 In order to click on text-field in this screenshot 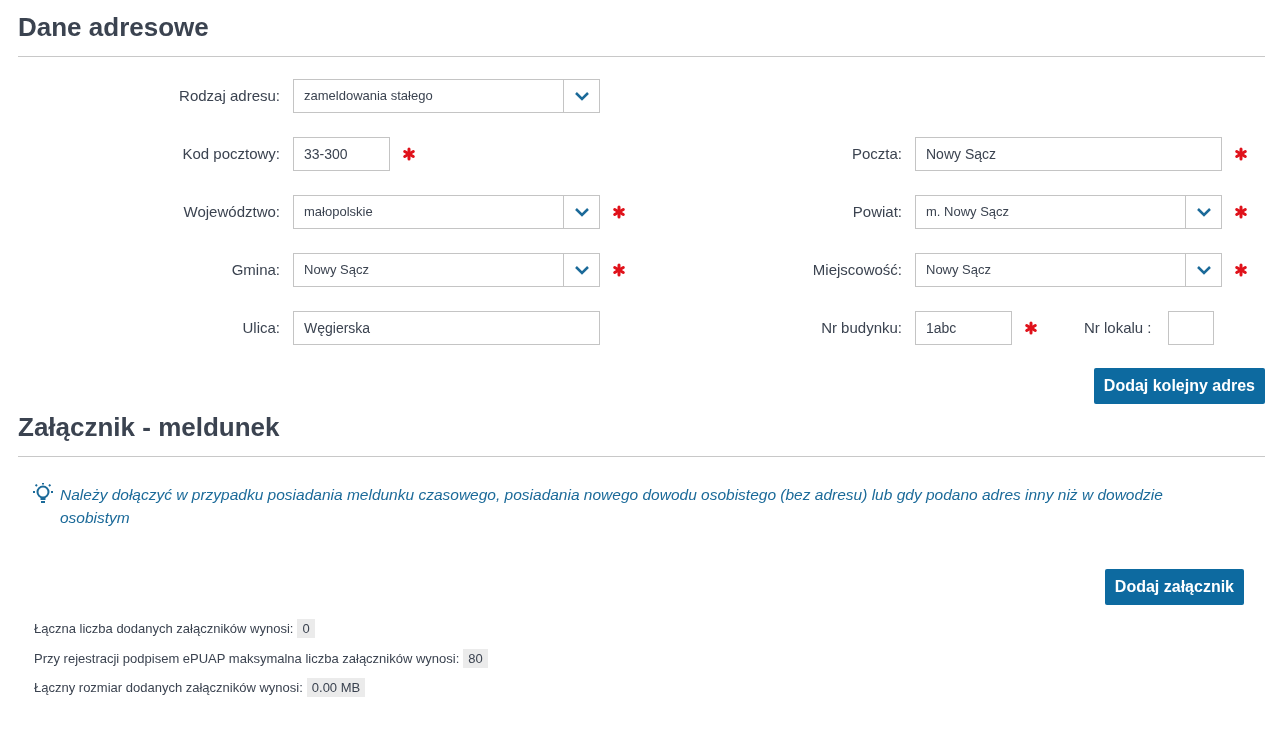, I will do `click(1190, 328)`.